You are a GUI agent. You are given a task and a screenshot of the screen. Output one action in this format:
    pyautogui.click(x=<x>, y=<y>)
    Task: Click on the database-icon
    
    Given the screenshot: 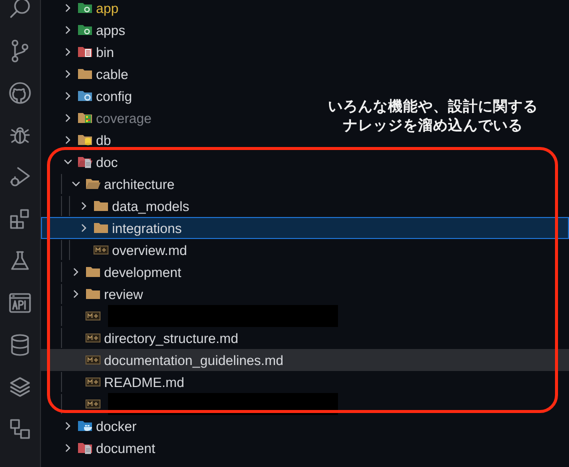 What is the action you would take?
    pyautogui.click(x=20, y=345)
    